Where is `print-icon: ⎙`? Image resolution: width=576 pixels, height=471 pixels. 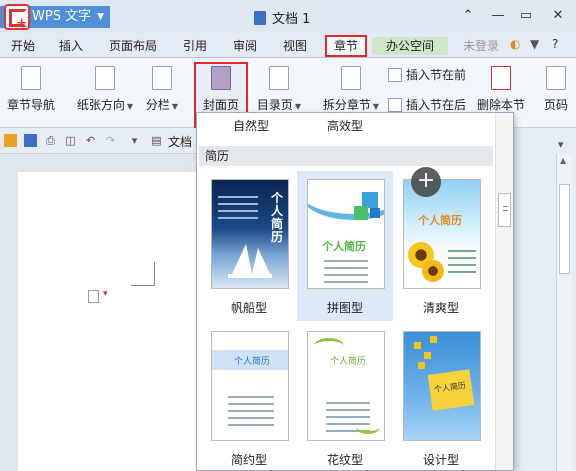 print-icon: ⎙ is located at coordinates (50, 140).